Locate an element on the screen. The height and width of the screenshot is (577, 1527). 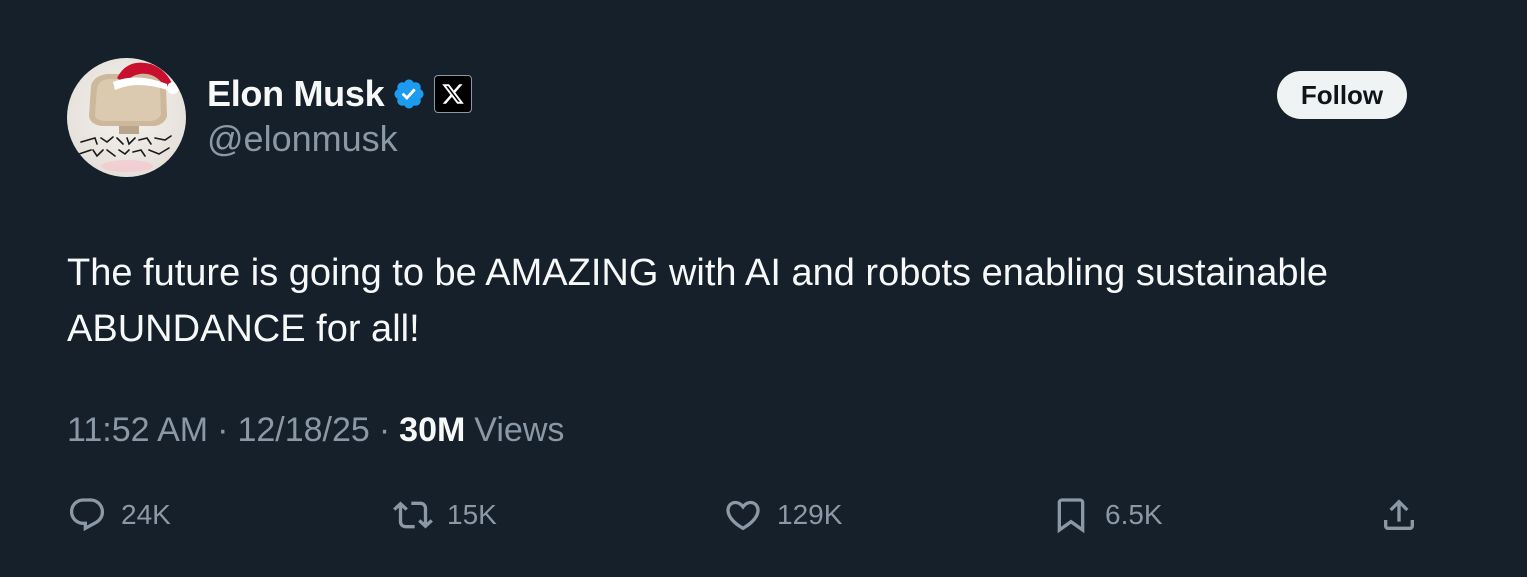
follow-button: Follow is located at coordinates (1342, 95).